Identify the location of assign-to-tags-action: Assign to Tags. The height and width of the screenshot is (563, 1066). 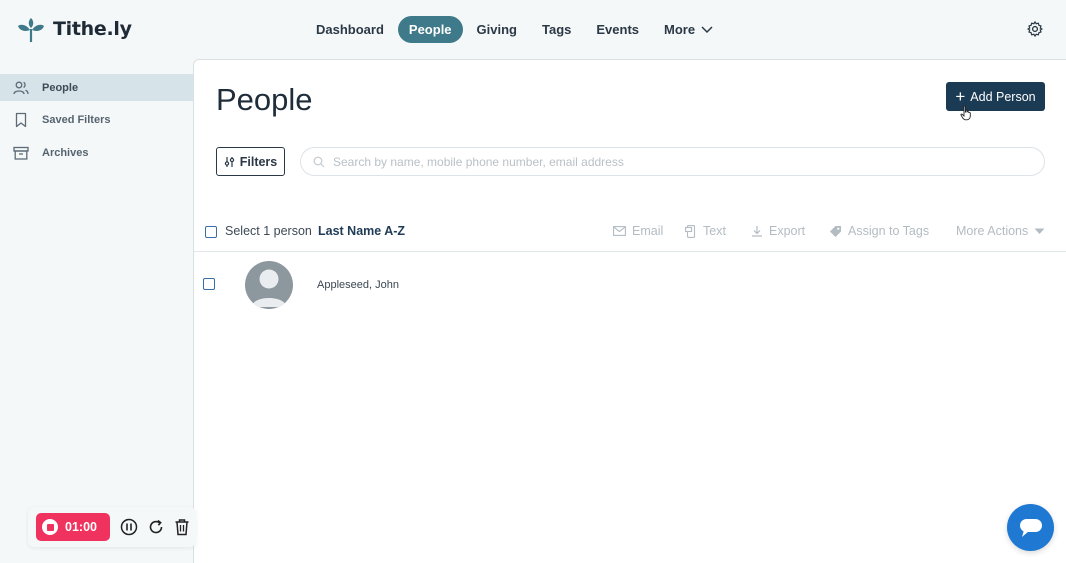
(879, 231).